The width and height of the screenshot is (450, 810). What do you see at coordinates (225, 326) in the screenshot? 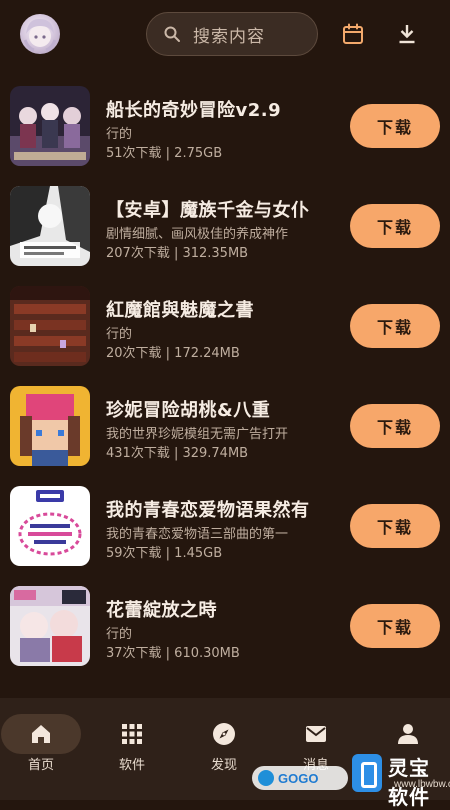
I see `list-item: 紅魔館與魅魔之書 行的 20次下载 | 172.24MB 下载` at bounding box center [225, 326].